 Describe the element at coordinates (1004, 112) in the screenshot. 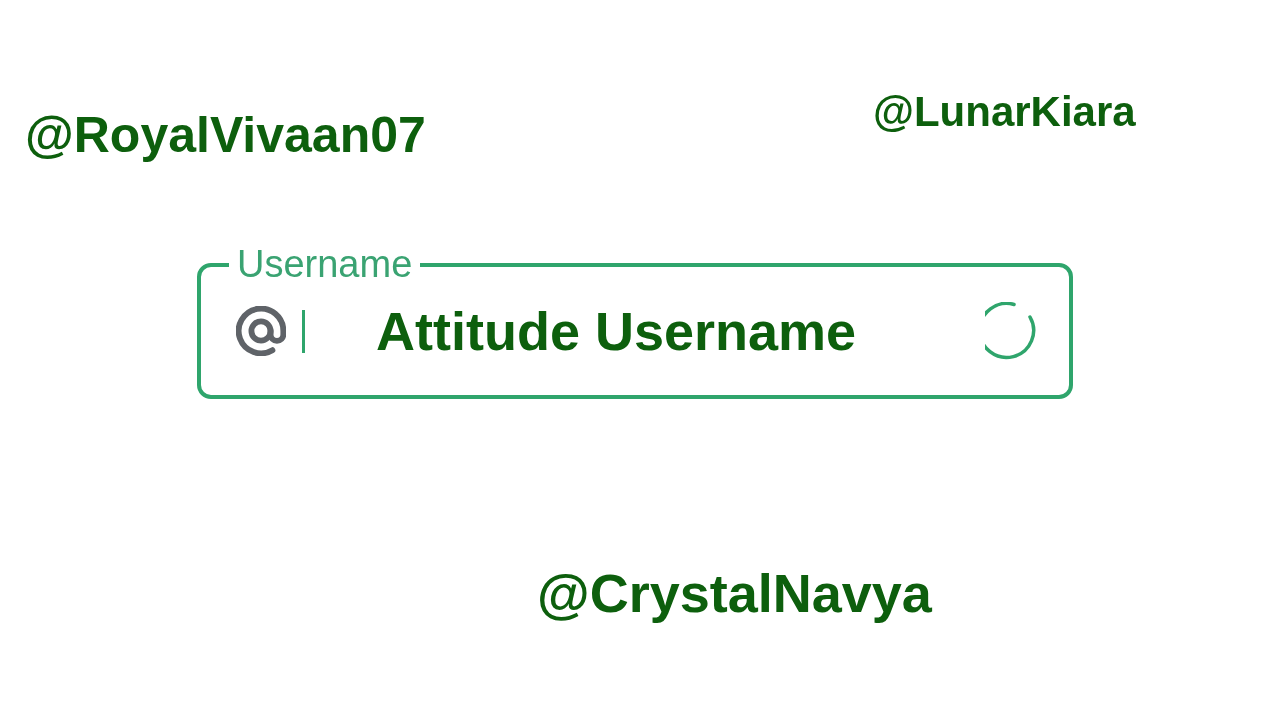

I see `username-text: @LunarKiara` at that location.